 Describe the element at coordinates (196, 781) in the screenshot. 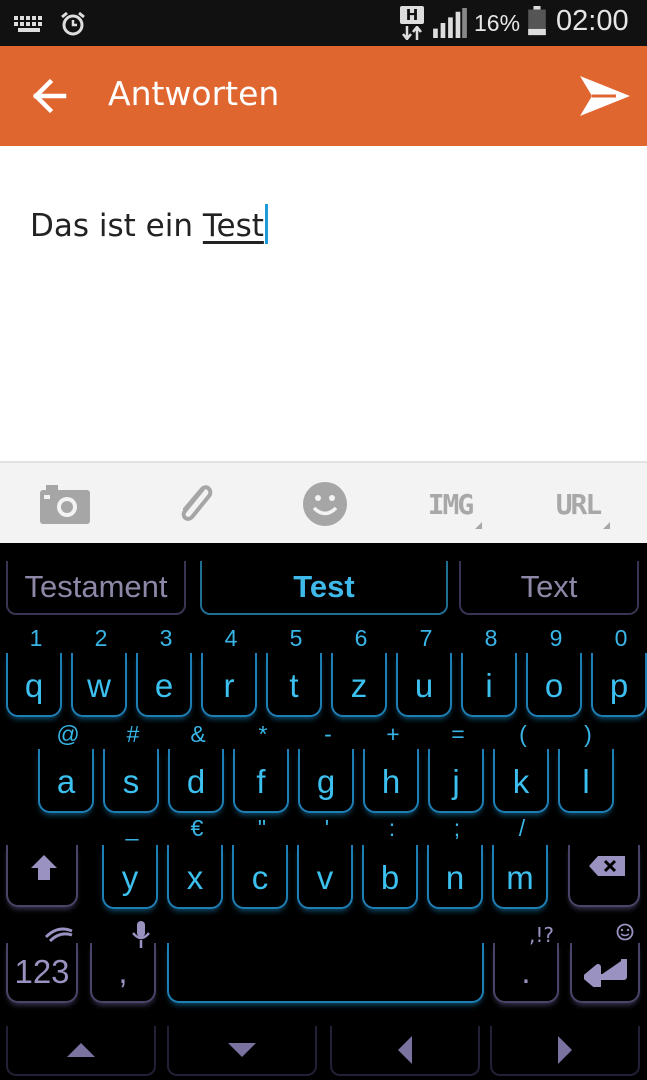

I see `key-label: d` at that location.